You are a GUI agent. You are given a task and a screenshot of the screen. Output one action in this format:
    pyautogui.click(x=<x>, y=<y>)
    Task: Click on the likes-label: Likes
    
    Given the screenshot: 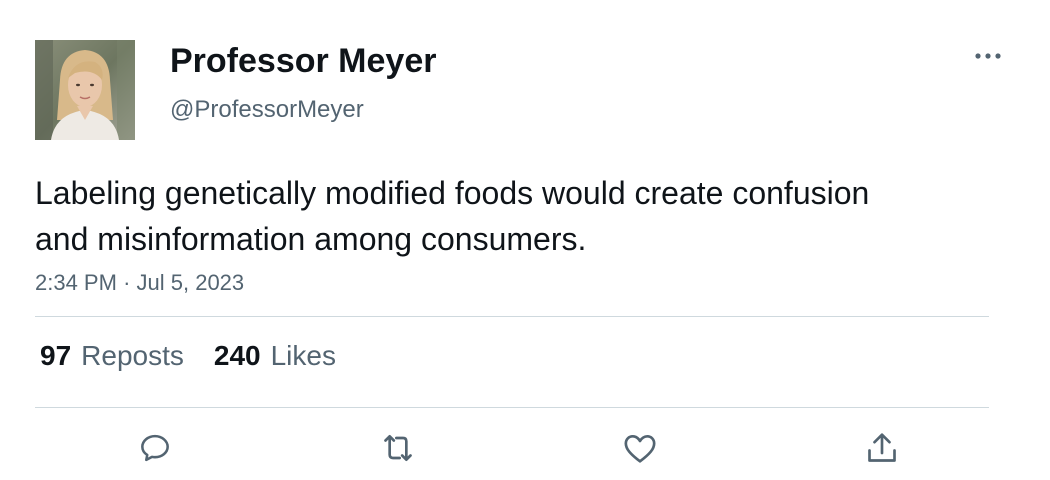 What is the action you would take?
    pyautogui.click(x=303, y=355)
    